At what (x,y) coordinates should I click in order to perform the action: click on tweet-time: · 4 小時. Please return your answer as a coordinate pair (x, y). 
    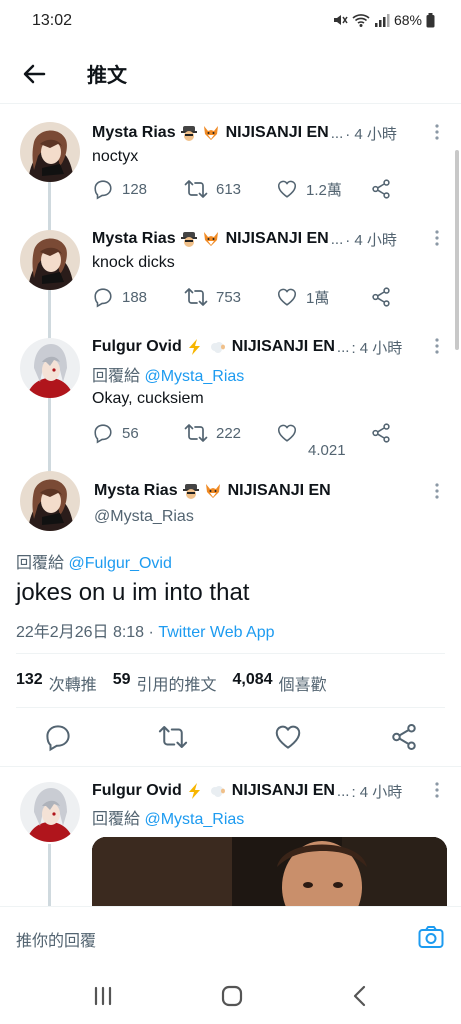
    Looking at the image, I should click on (371, 134).